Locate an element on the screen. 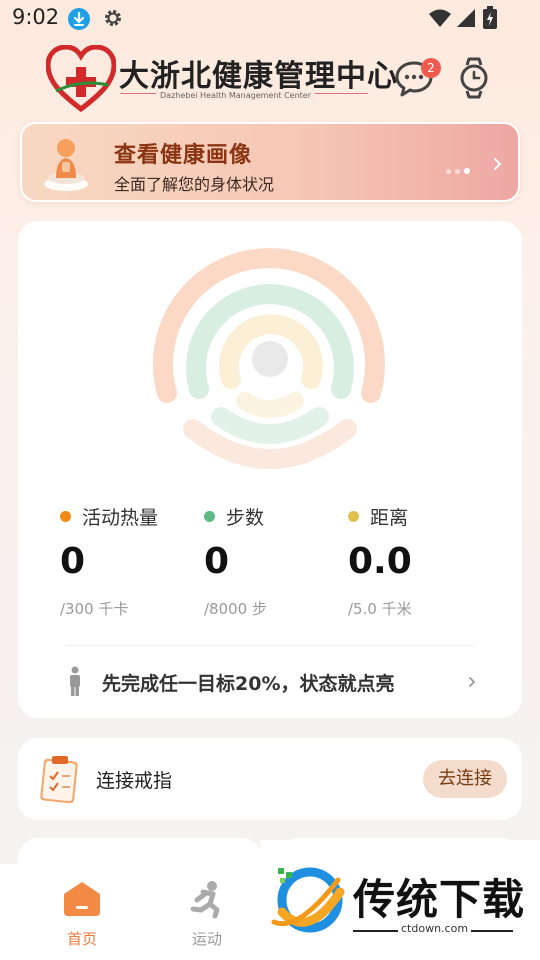  health-figure-illustration-icon is located at coordinates (66, 165).